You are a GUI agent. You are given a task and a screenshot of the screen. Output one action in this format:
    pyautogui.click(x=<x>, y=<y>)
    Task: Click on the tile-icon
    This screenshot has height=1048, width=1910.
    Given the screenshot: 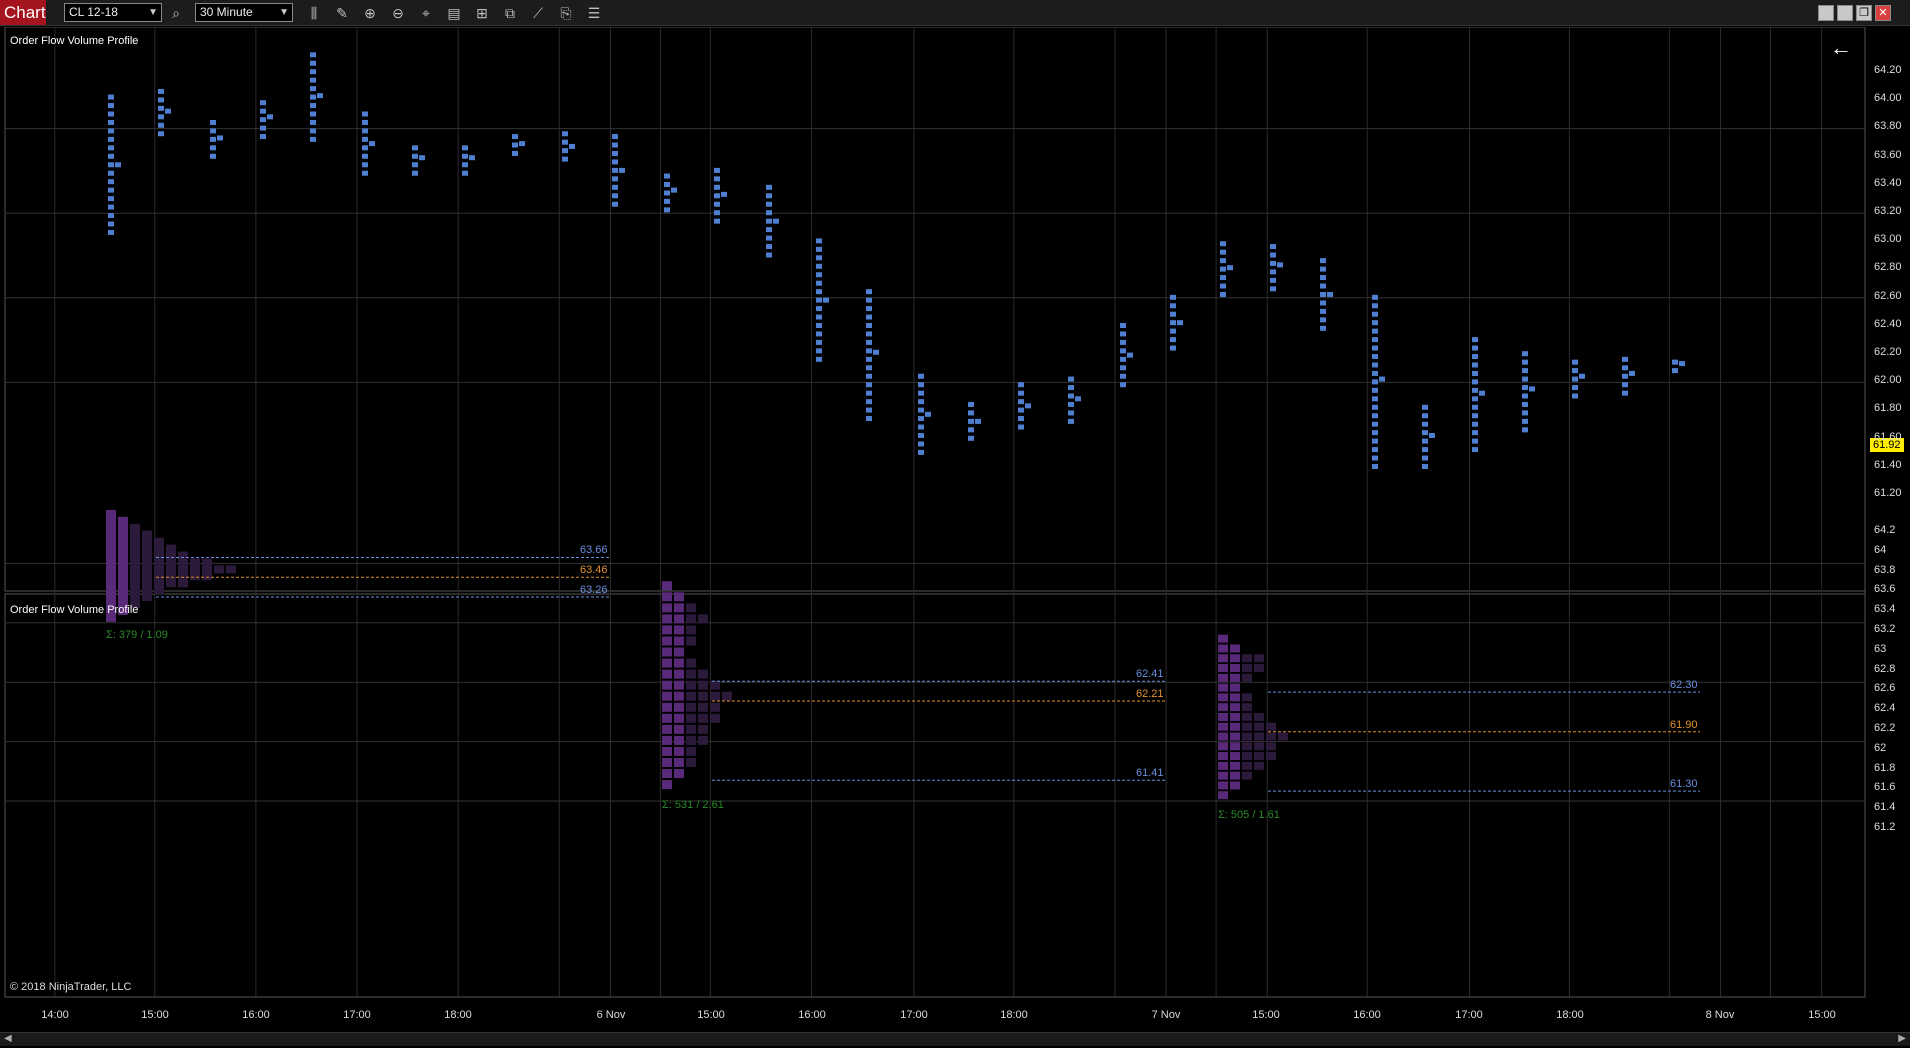 What is the action you would take?
    pyautogui.click(x=1826, y=13)
    